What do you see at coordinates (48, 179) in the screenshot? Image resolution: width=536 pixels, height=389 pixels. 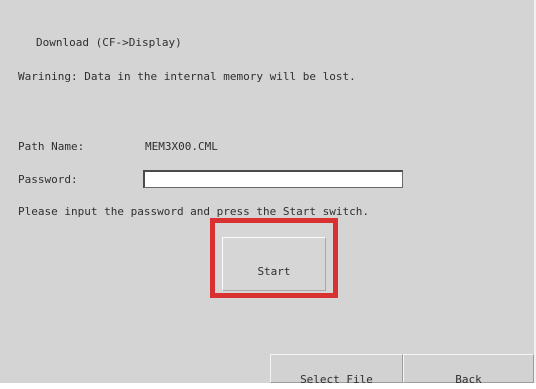 I see `password-label: Password:` at bounding box center [48, 179].